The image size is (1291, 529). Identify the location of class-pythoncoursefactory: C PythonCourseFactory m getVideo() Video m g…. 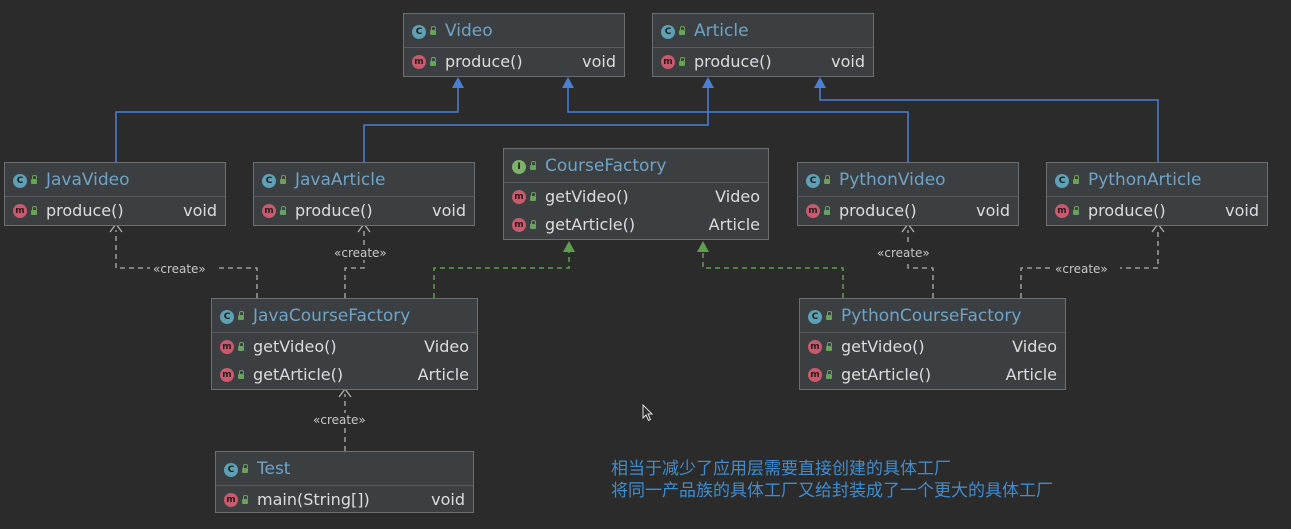
(932, 344).